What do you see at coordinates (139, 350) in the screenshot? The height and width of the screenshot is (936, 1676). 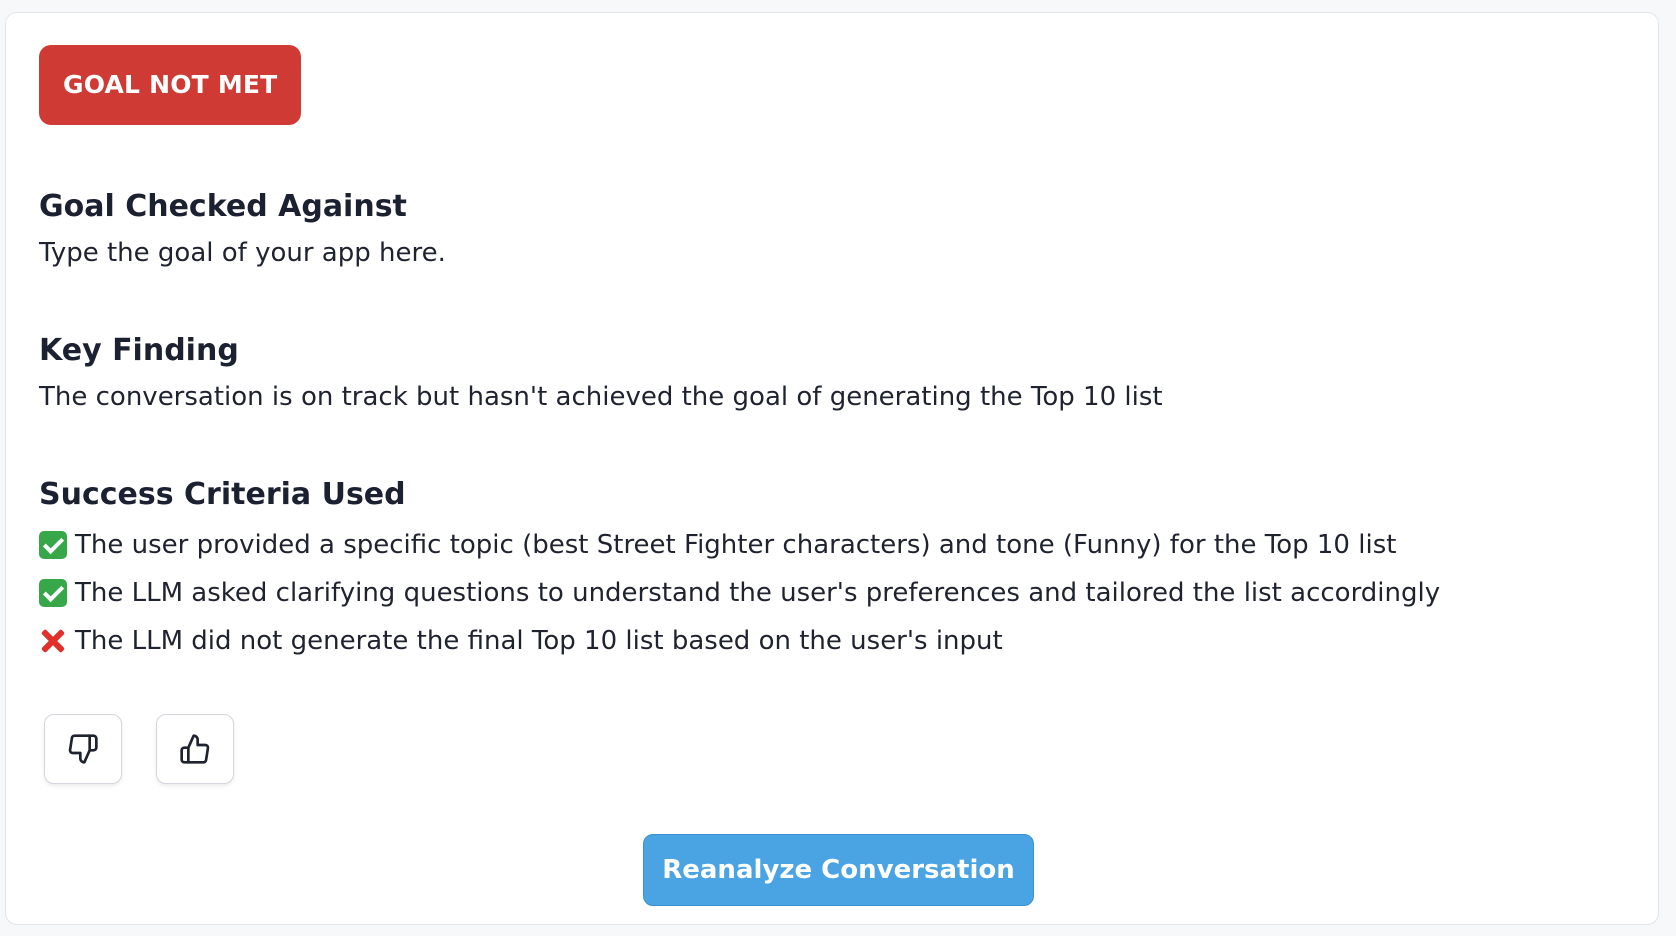 I see `key-finding-heading: Key Finding` at bounding box center [139, 350].